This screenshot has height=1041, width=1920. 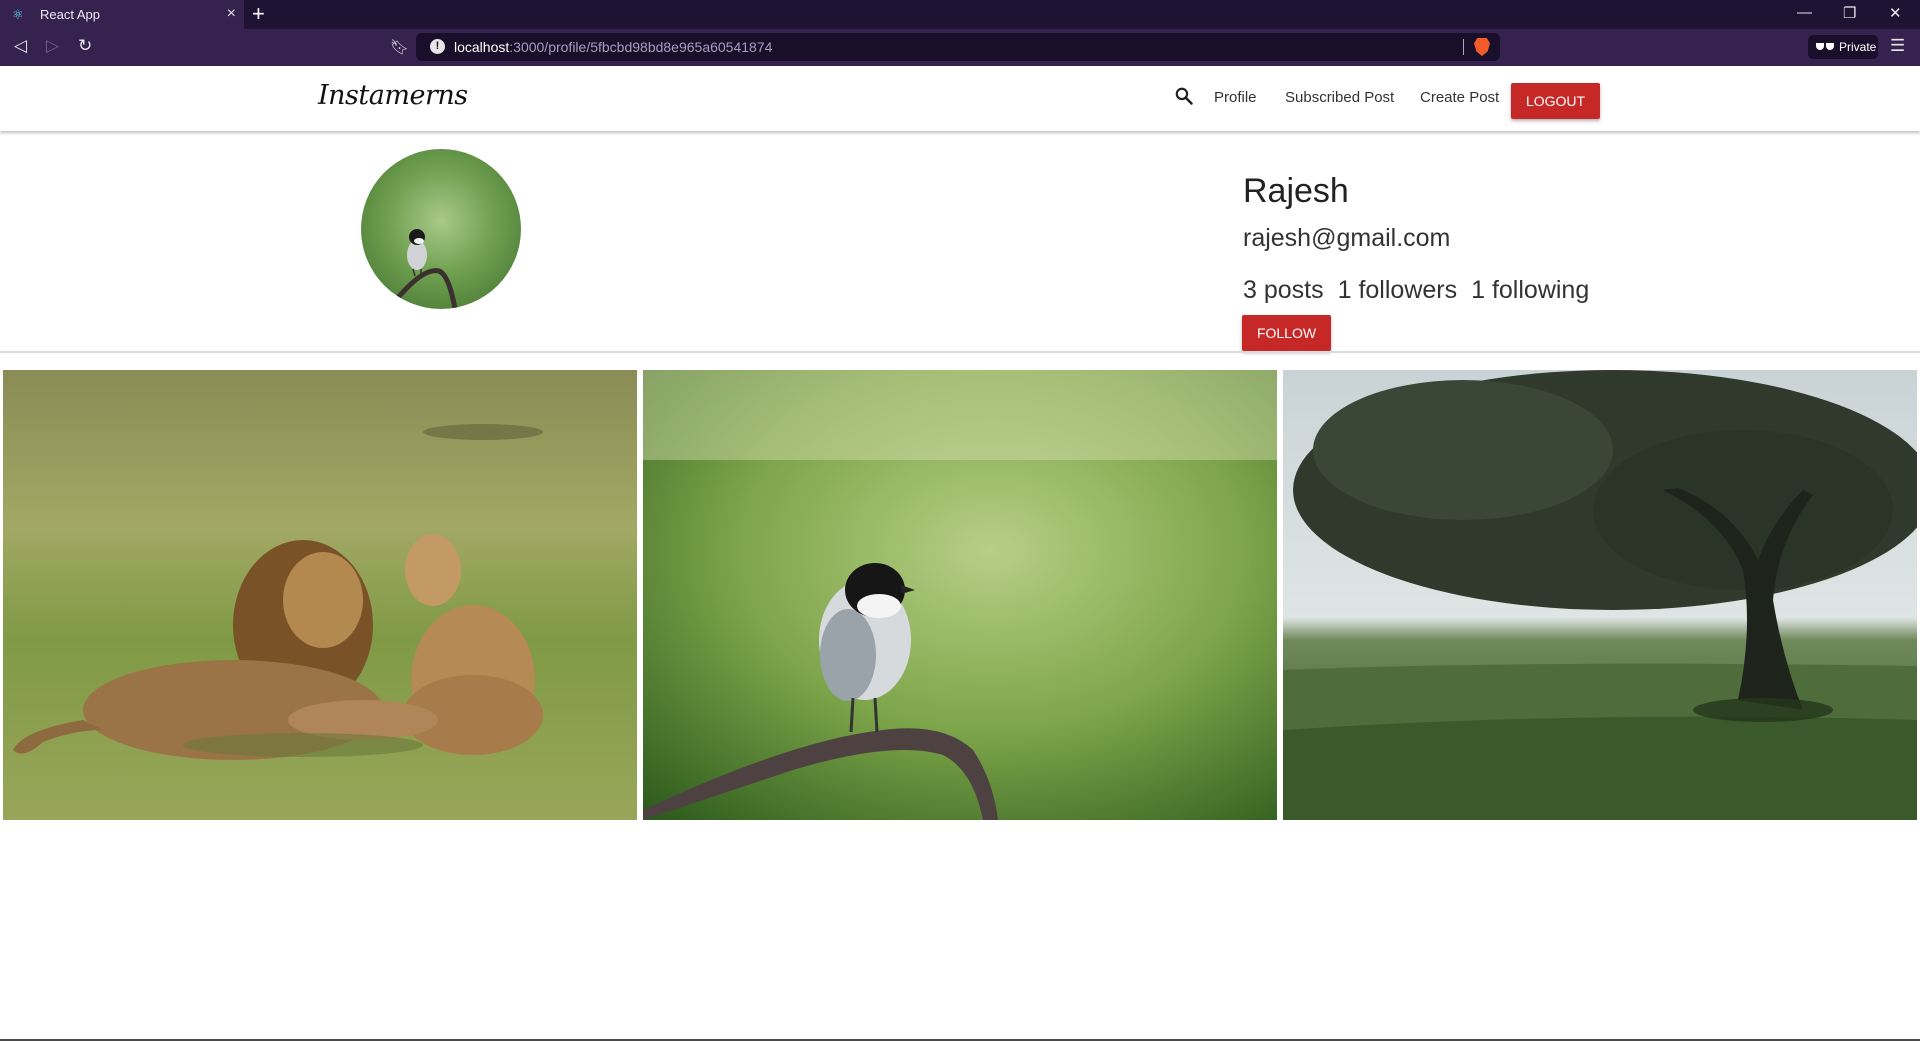 I want to click on followers-count: 1 followers, so click(x=1397, y=290).